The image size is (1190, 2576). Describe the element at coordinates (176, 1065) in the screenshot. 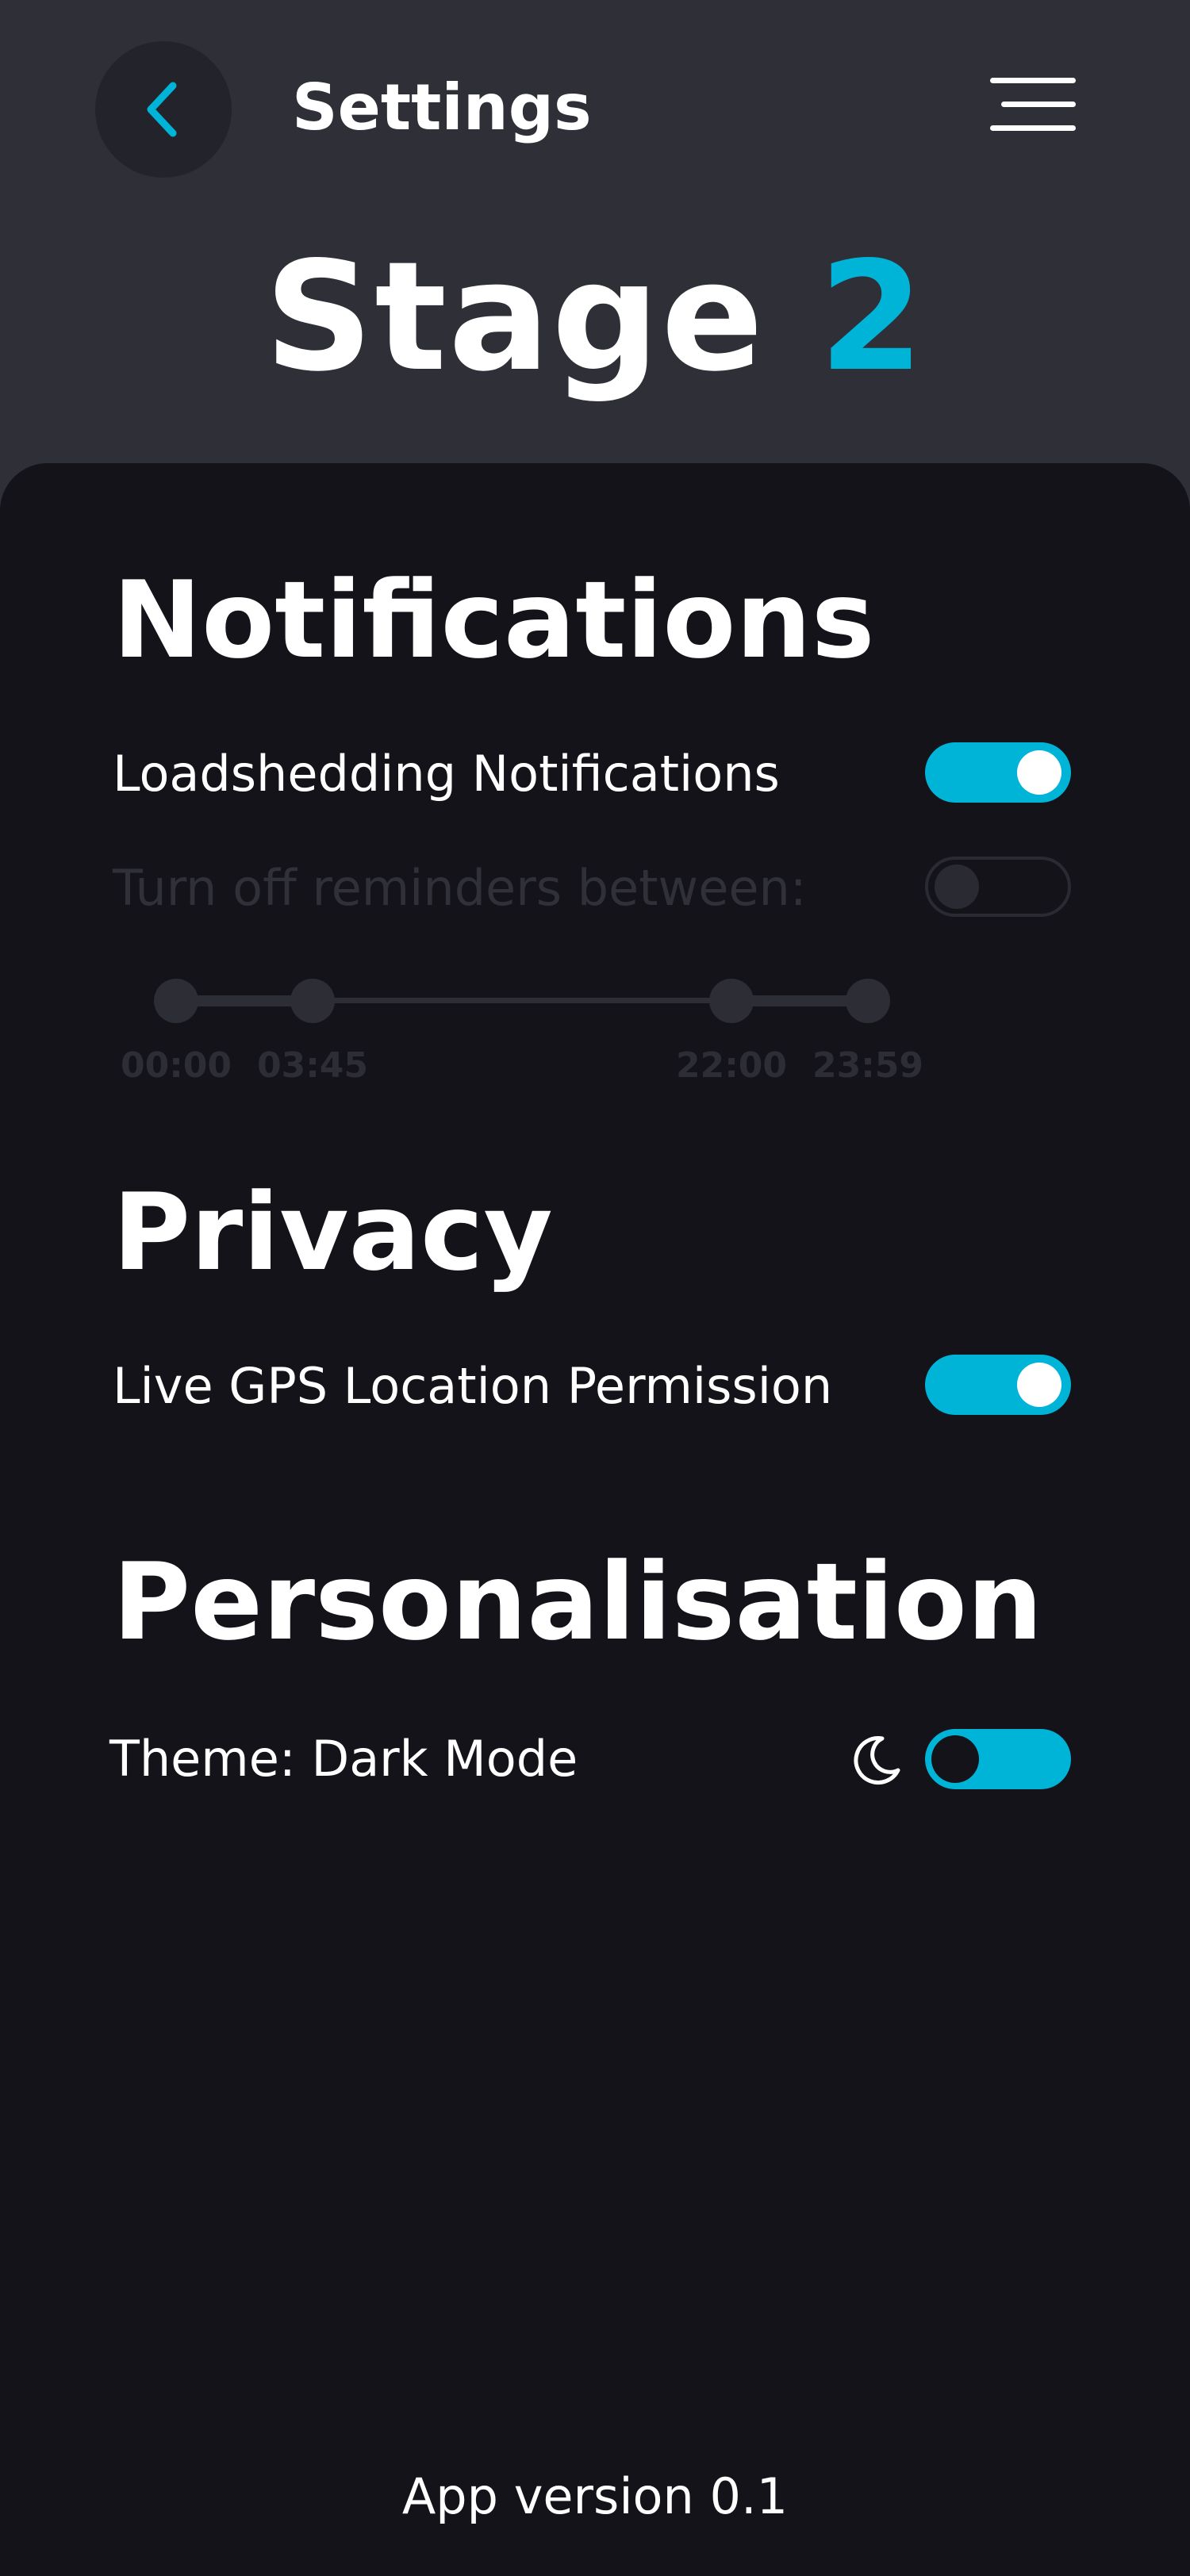

I see `time-label-1: 00:00` at that location.